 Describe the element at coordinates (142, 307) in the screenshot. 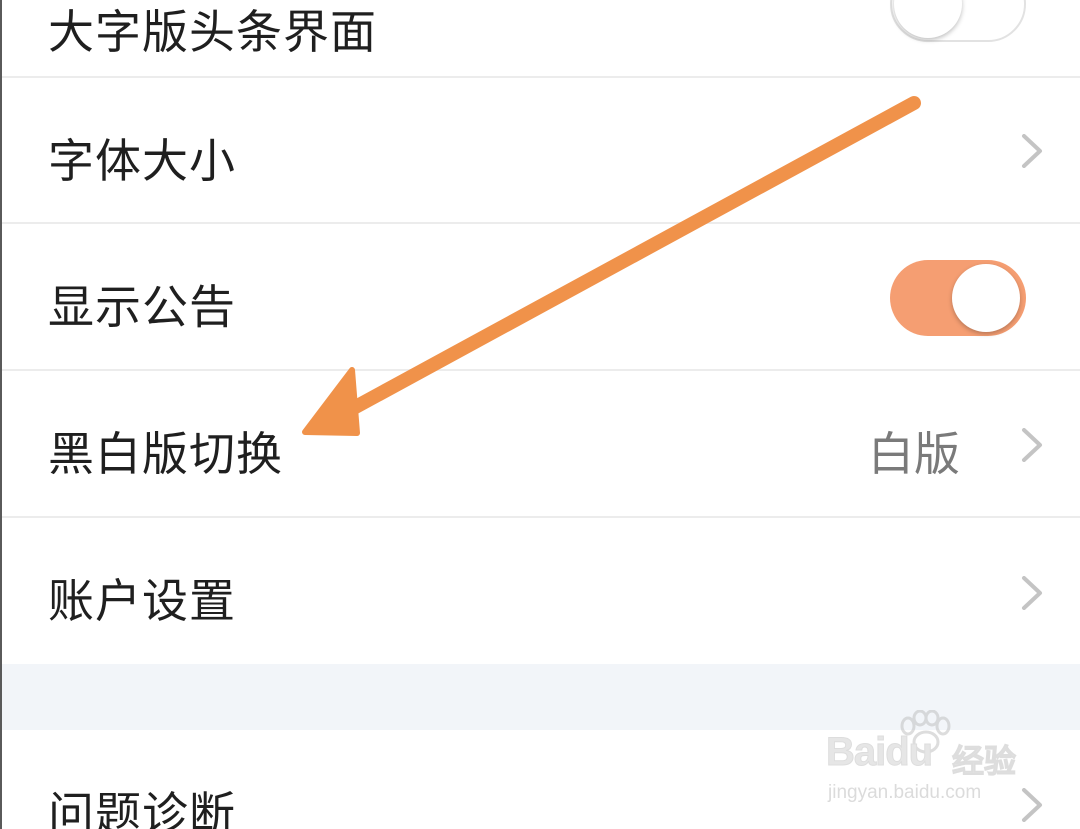

I see `setting-row-label: 显示公告` at that location.